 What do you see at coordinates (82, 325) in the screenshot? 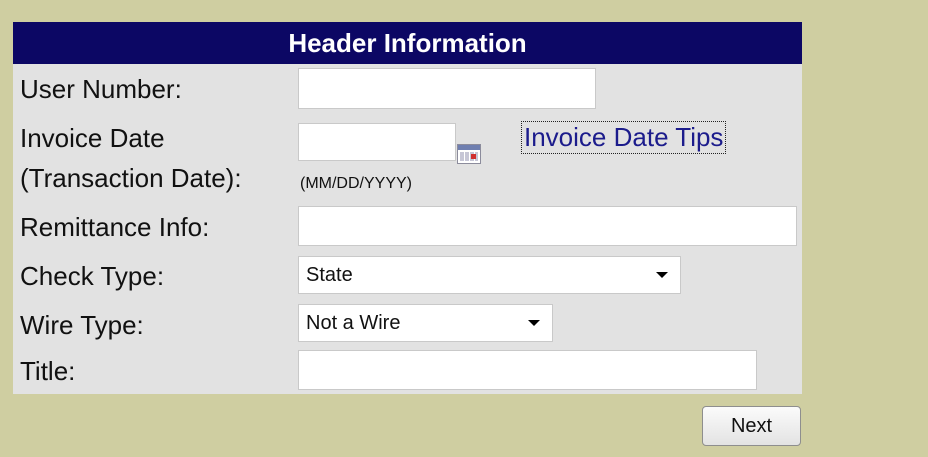
I see `wire-type-label: Wire Type:` at bounding box center [82, 325].